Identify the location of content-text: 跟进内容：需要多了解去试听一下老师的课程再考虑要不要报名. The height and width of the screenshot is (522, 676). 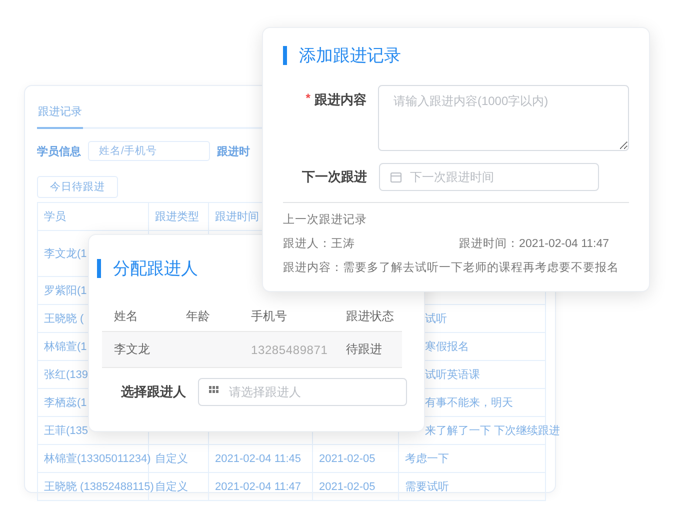
(451, 267).